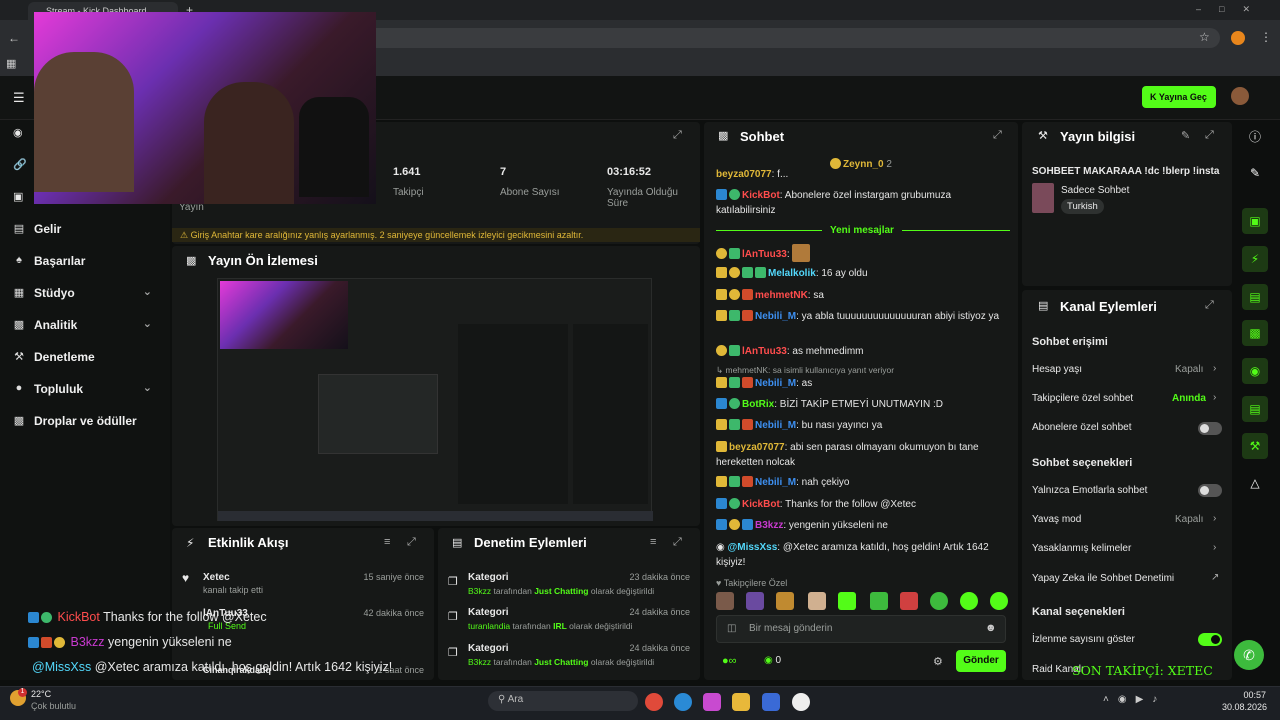 Image resolution: width=1280 pixels, height=720 pixels. Describe the element at coordinates (1210, 639) in the screenshot. I see `show-viewers-toggle` at that location.